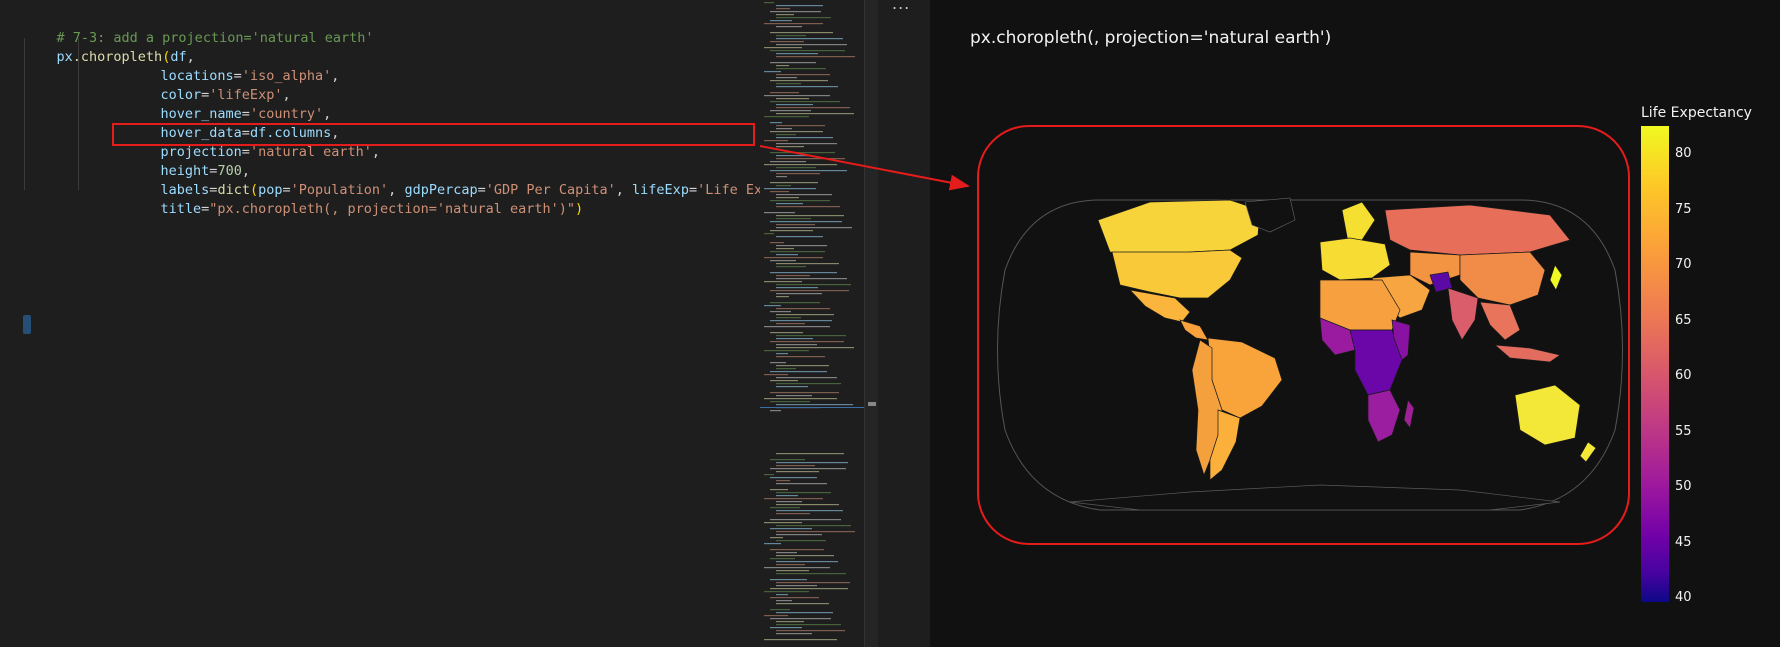 The height and width of the screenshot is (647, 1780). What do you see at coordinates (1683, 486) in the screenshot?
I see `colorbar-tick-label: 50` at bounding box center [1683, 486].